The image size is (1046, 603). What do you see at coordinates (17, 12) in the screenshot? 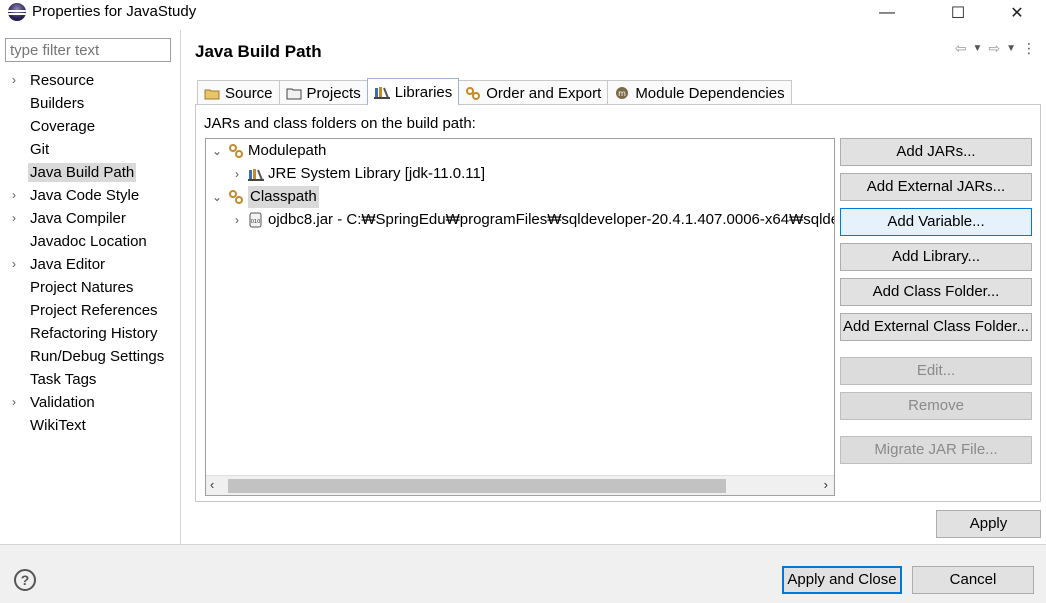
I see `eclipse-icon` at bounding box center [17, 12].